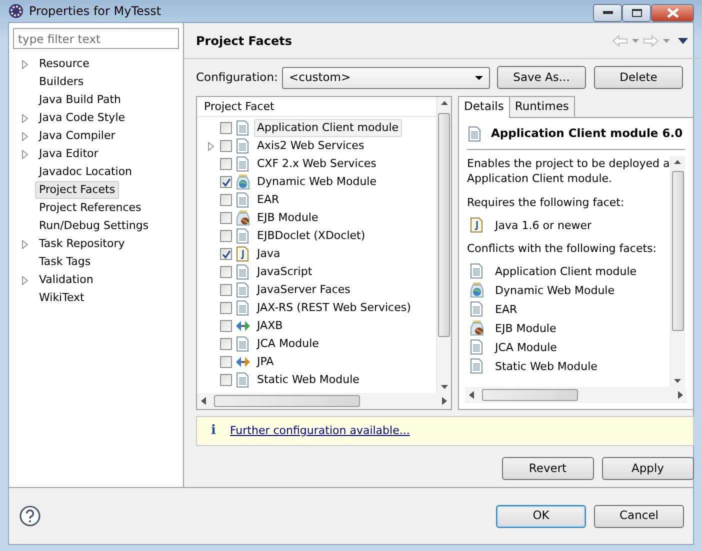 The height and width of the screenshot is (551, 702). Describe the element at coordinates (237, 77) in the screenshot. I see `configuration-label: Configuration:` at that location.